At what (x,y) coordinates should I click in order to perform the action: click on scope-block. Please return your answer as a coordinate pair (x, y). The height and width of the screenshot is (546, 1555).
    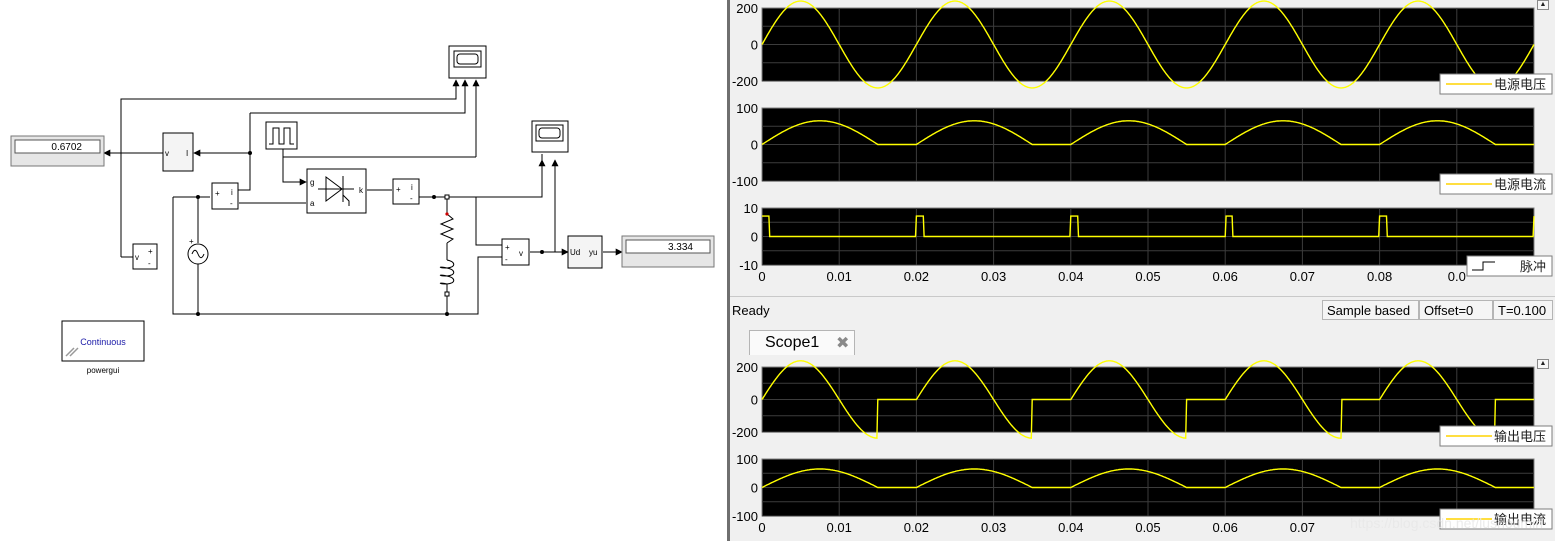
    Looking at the image, I should click on (467, 62).